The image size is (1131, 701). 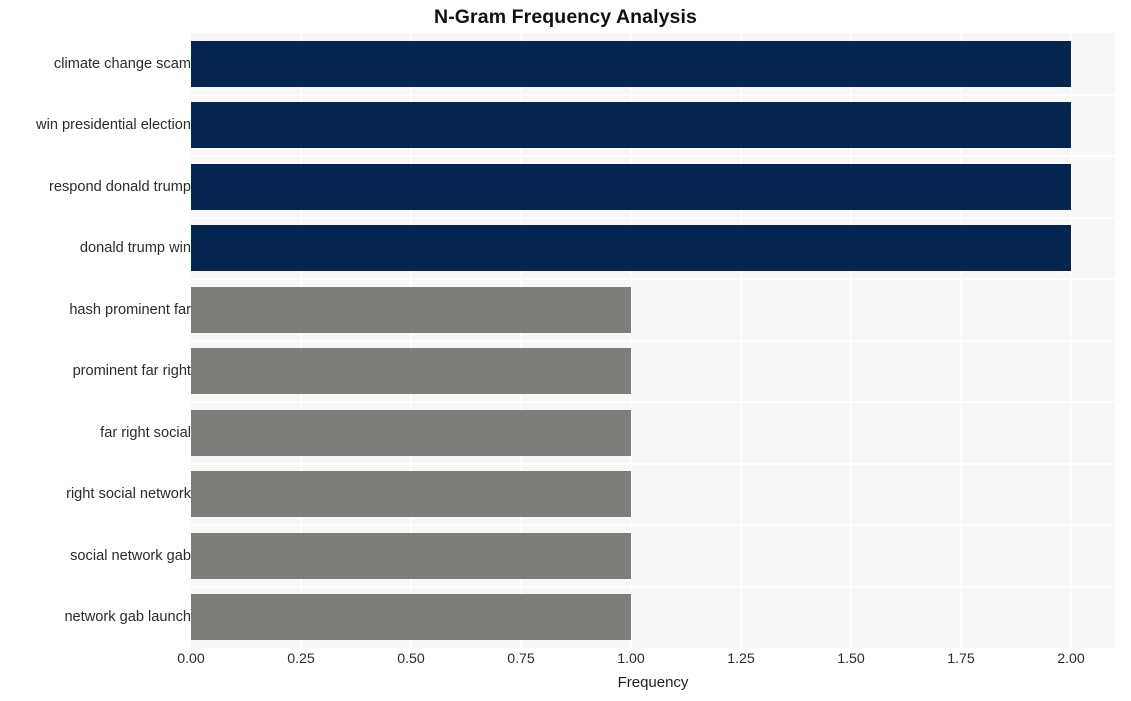 What do you see at coordinates (631, 659) in the screenshot?
I see `x-axis-tick-label: 1.00` at bounding box center [631, 659].